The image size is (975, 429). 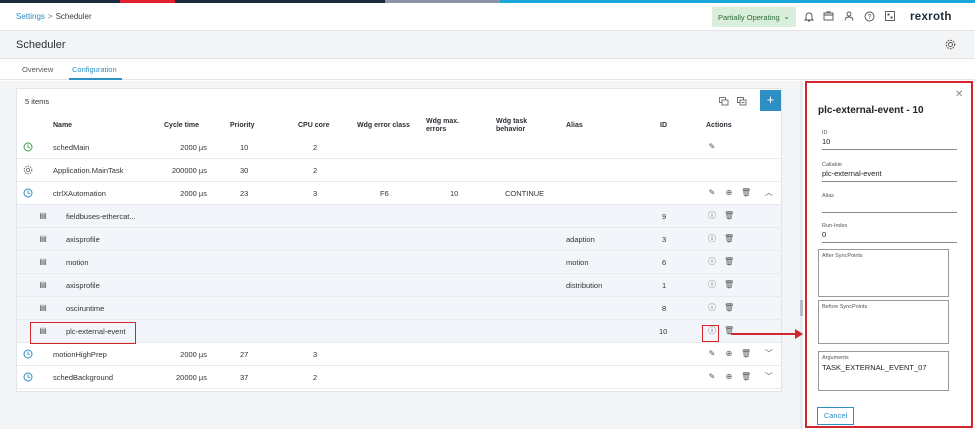 I want to click on close-icon: ✕, so click(x=959, y=94).